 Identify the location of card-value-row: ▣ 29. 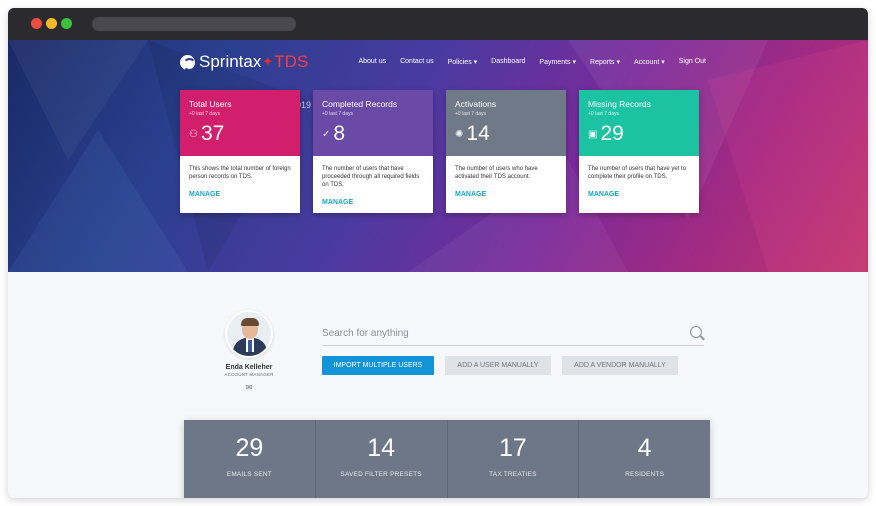
(606, 134).